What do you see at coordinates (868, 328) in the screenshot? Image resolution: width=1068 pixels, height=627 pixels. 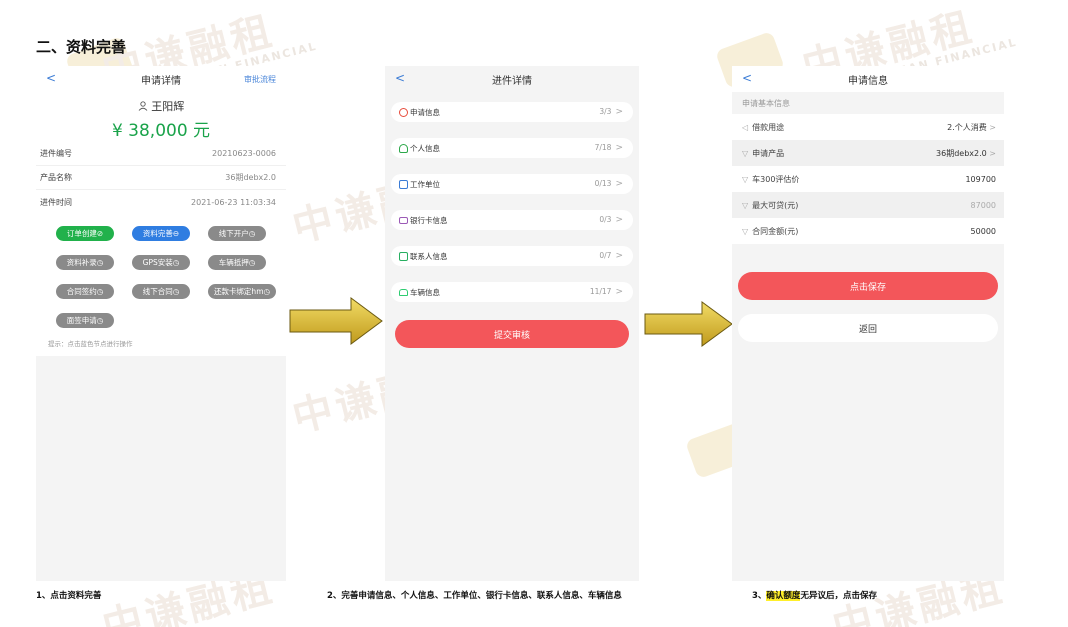 I see `return-button: 返回` at bounding box center [868, 328].